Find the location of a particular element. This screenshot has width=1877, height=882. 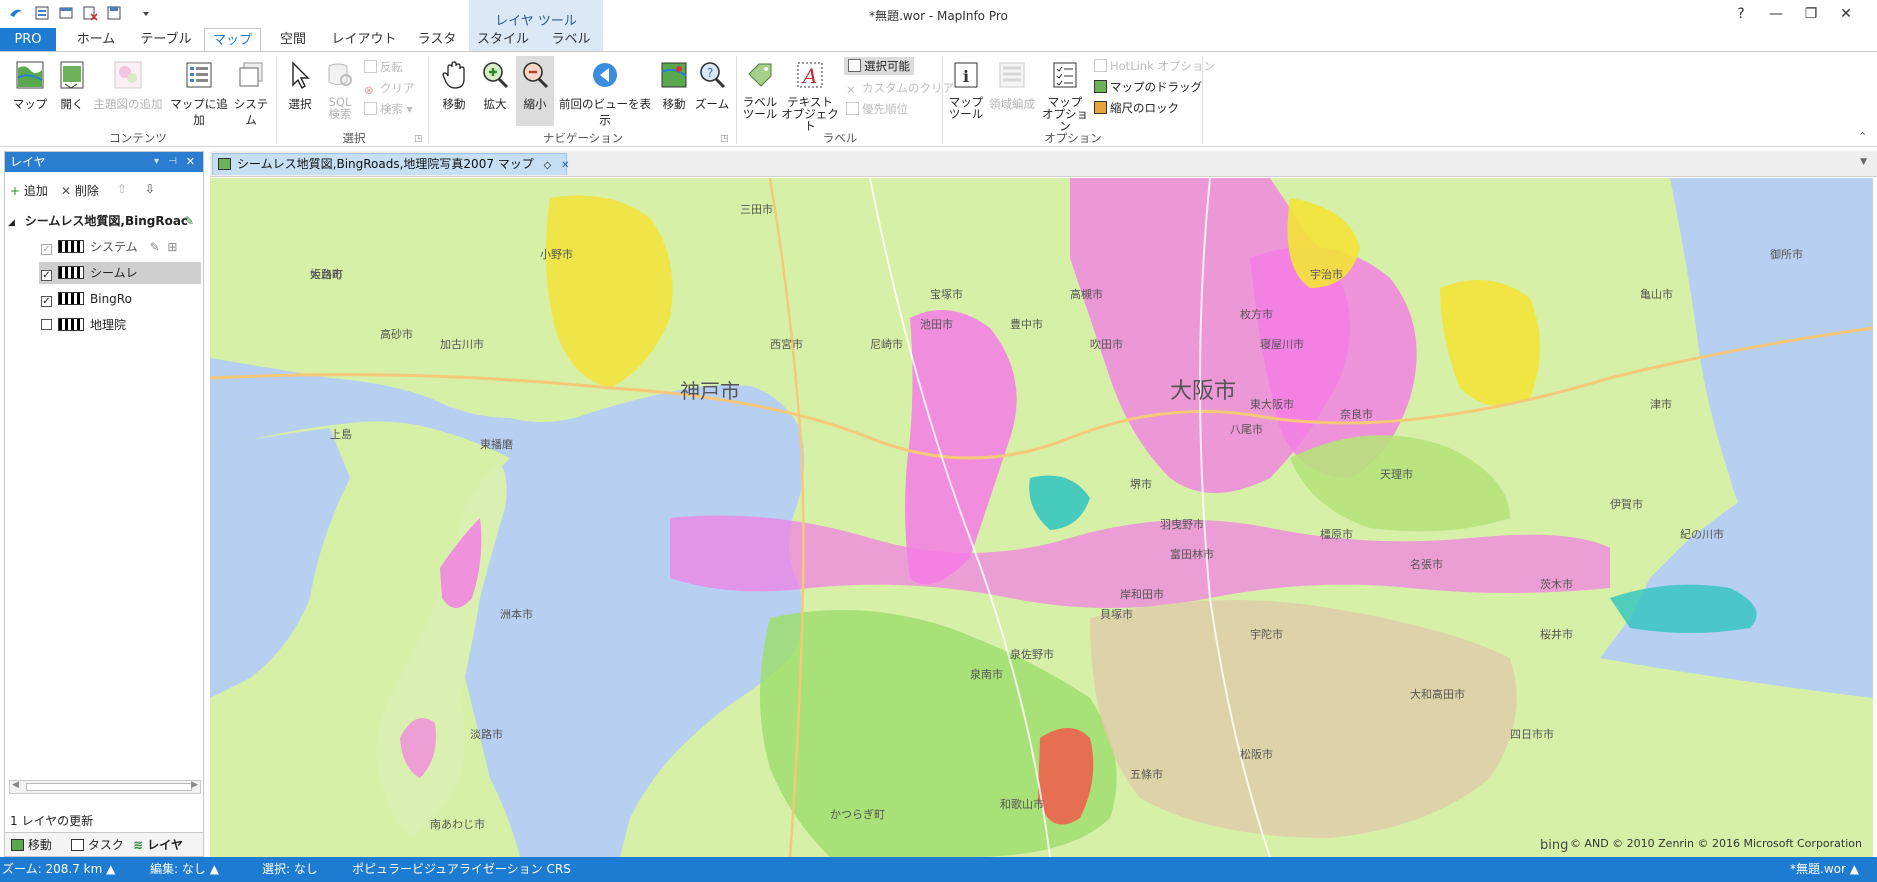

layer-panel-scrollbar: ◀ ▶ is located at coordinates (105, 787).